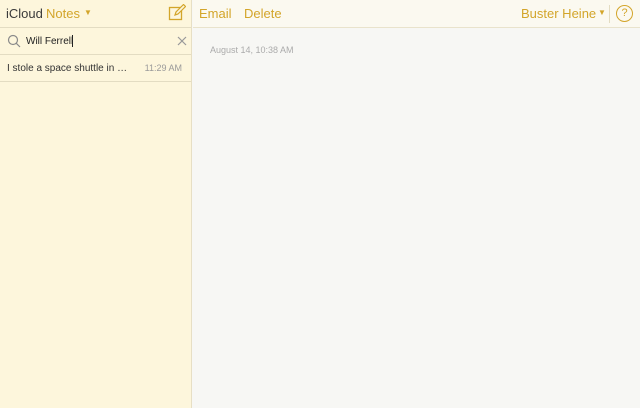  What do you see at coordinates (215, 13) in the screenshot?
I see `email-button: Email` at bounding box center [215, 13].